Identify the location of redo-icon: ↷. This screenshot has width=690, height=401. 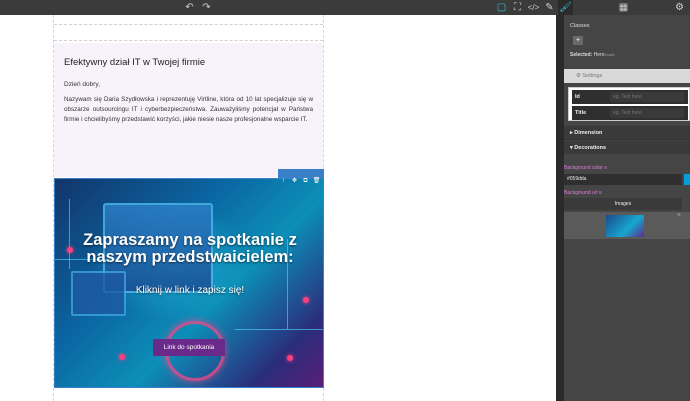
(206, 7).